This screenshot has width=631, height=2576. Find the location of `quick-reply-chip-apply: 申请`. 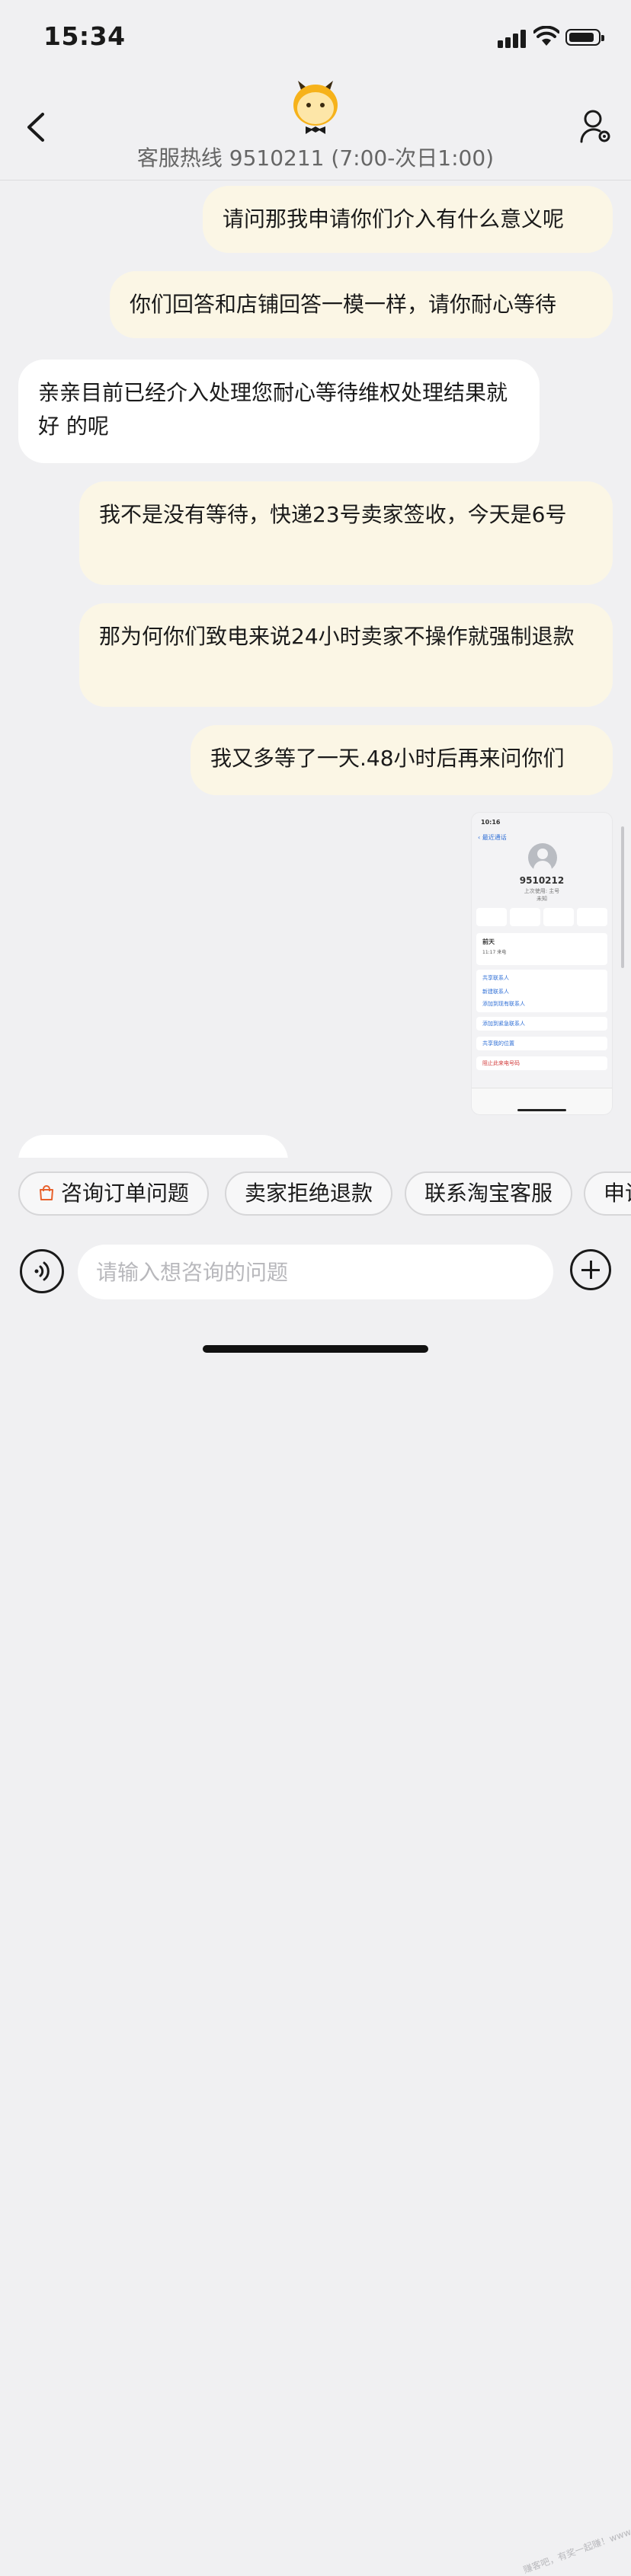

quick-reply-chip-apply: 申请 is located at coordinates (608, 1194).